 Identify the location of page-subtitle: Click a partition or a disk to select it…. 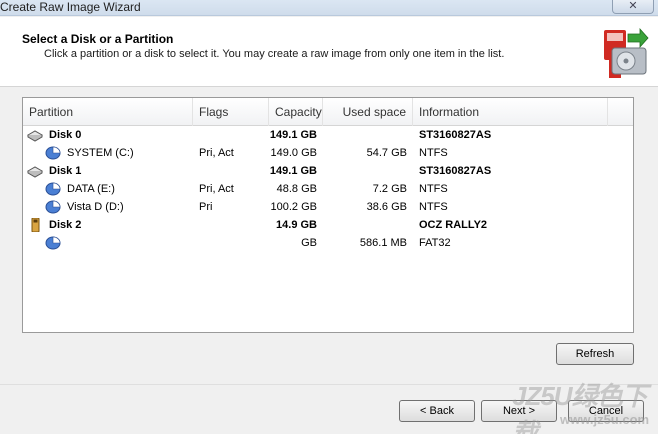
(274, 54).